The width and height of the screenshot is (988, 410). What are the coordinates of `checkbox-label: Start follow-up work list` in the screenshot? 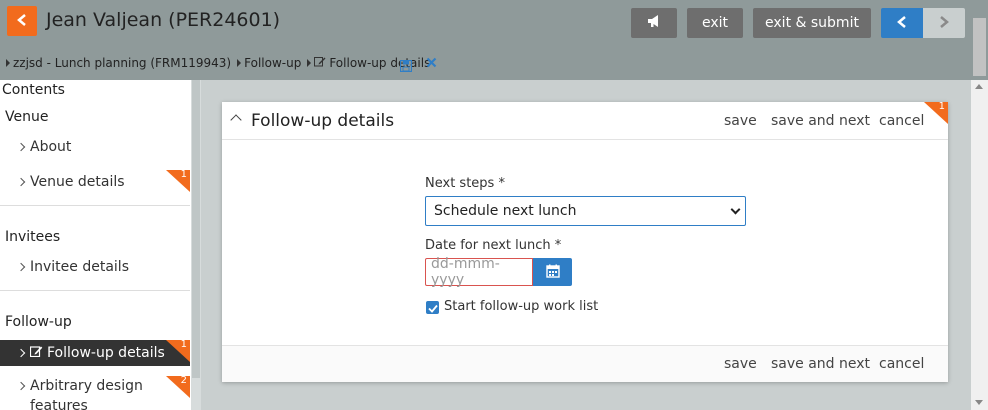 It's located at (521, 306).